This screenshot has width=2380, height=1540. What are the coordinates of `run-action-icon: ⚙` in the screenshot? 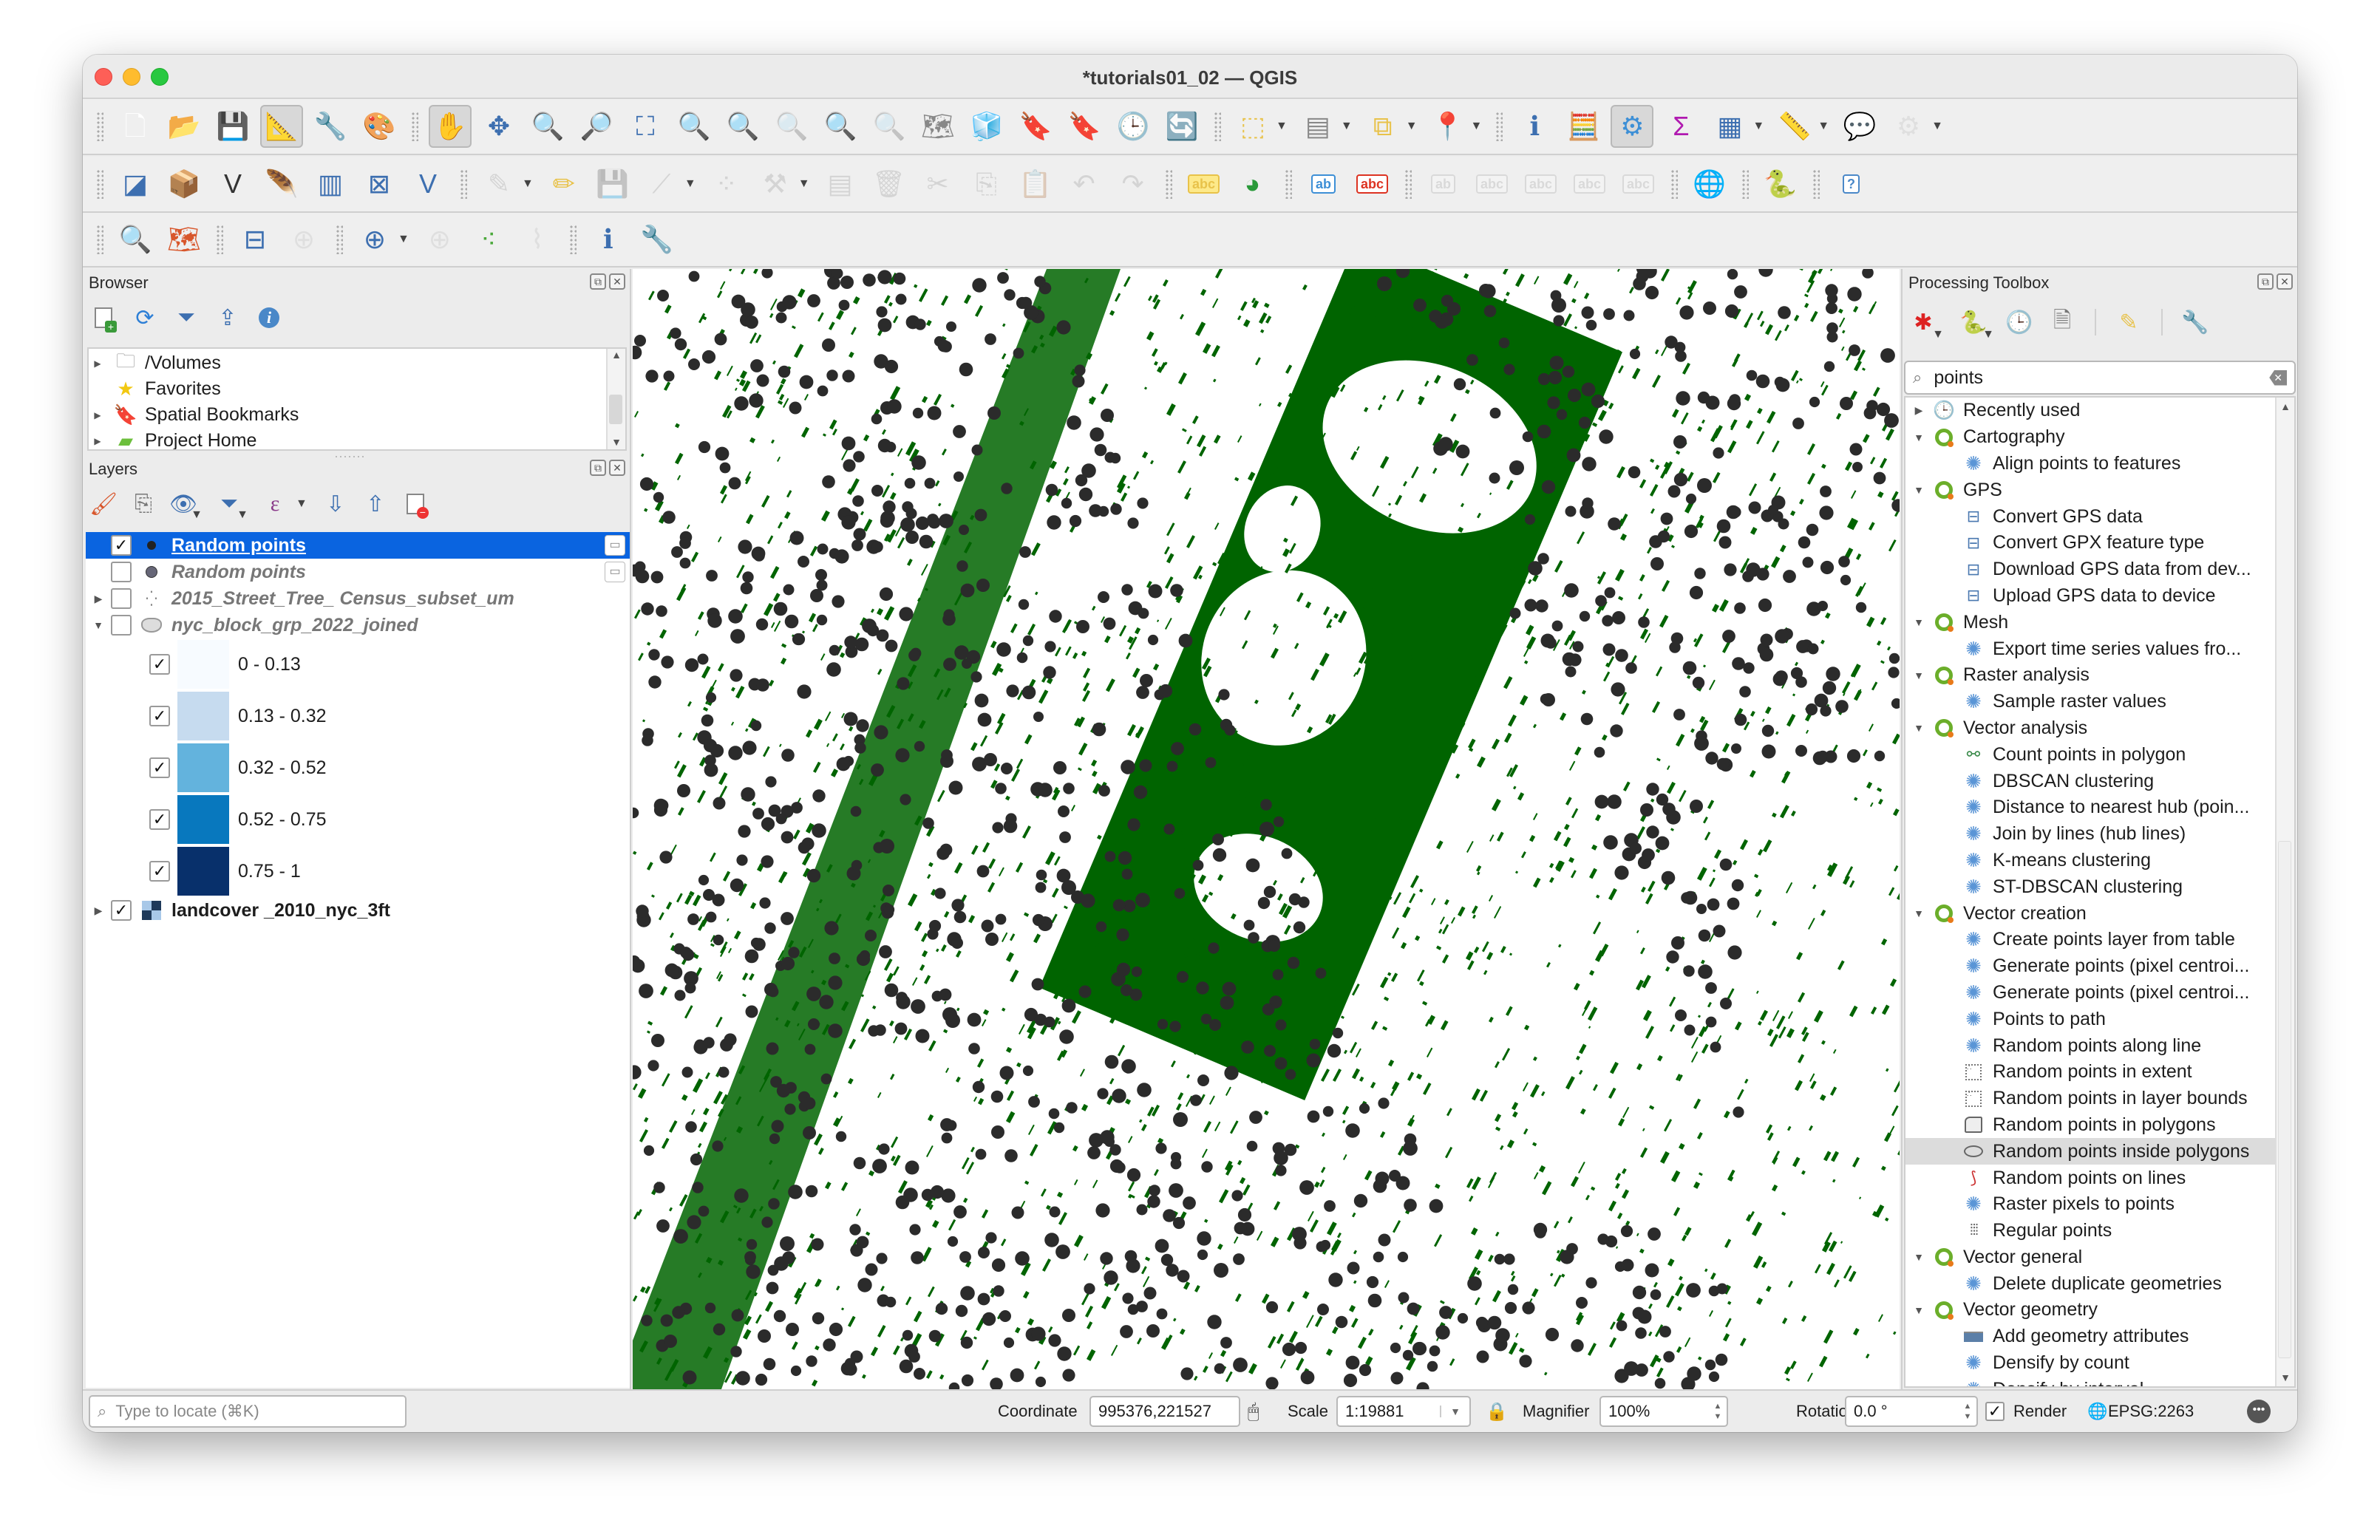 It's located at (1909, 126).